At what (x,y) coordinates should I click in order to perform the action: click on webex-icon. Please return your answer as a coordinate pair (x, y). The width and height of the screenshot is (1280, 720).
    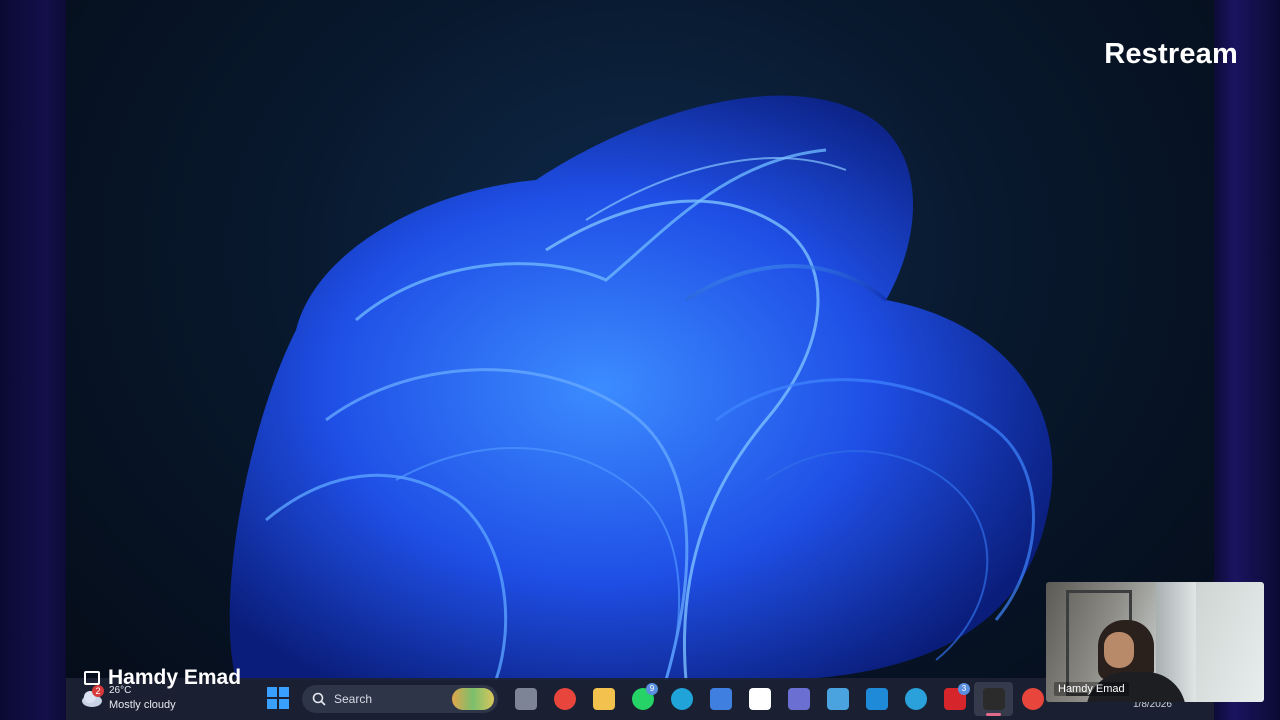
    Looking at the image, I should click on (993, 699).